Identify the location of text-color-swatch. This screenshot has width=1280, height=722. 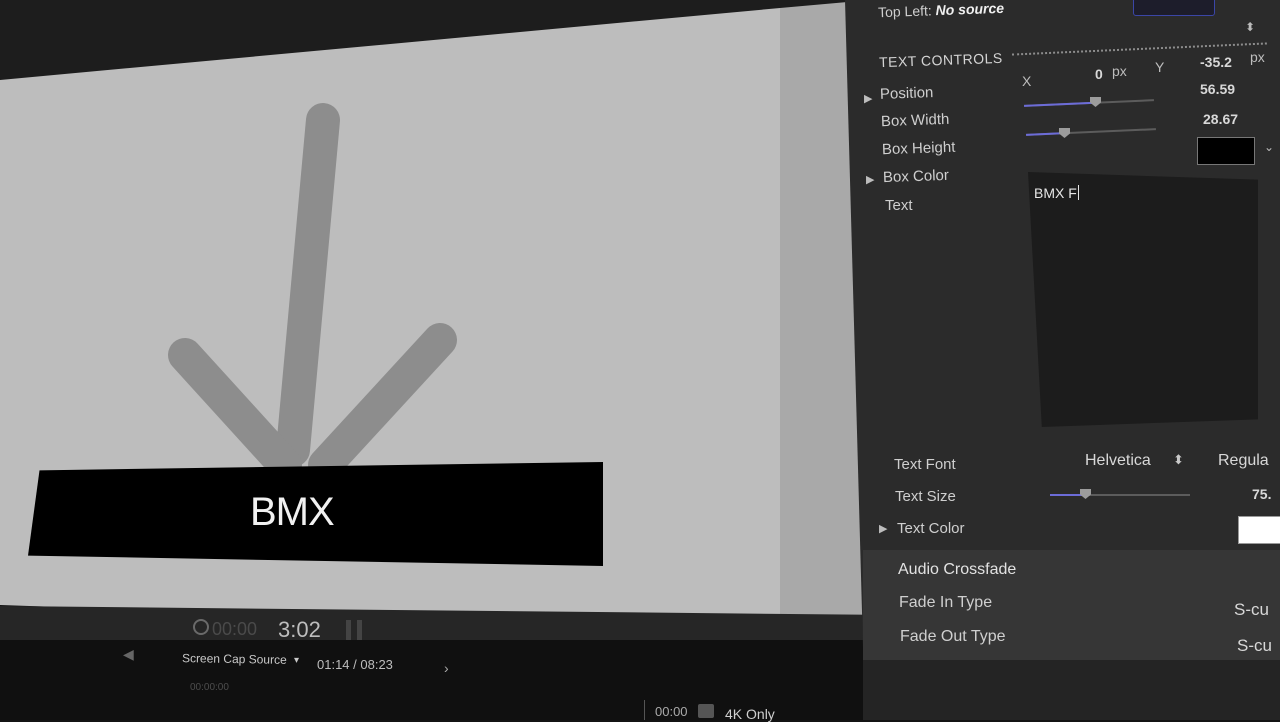
(1259, 530).